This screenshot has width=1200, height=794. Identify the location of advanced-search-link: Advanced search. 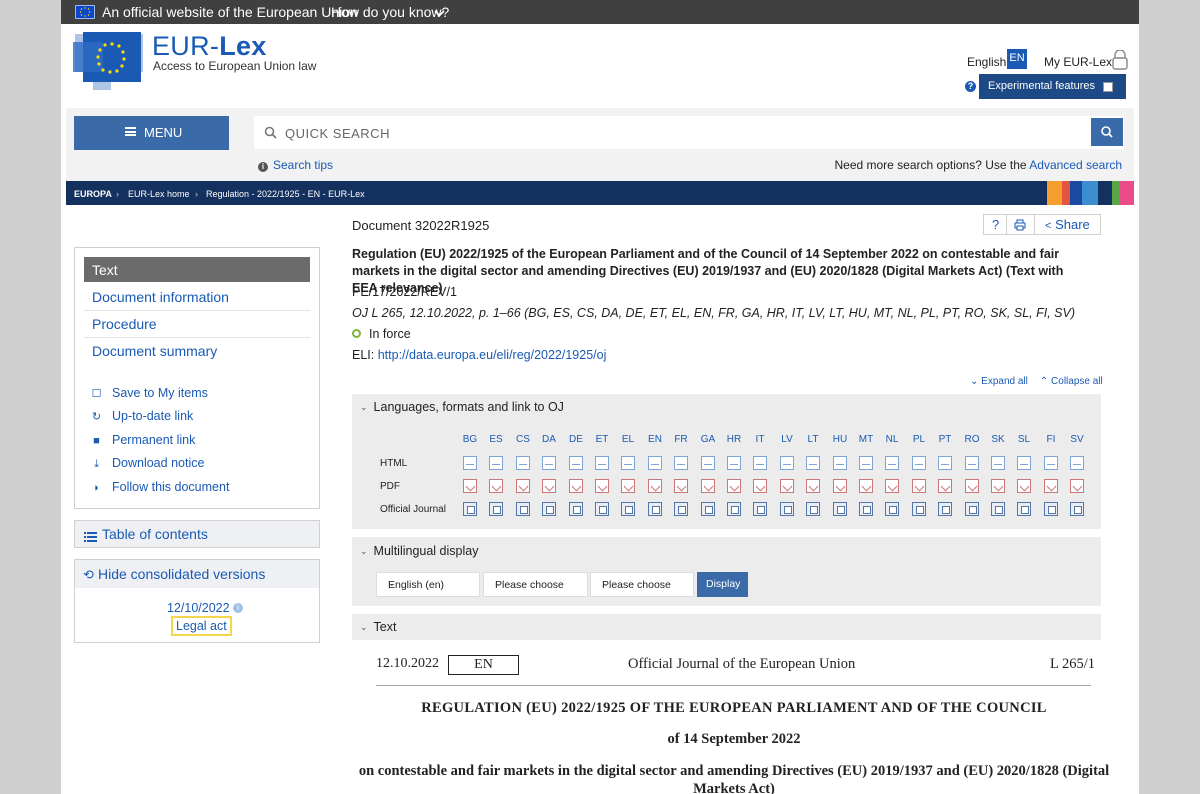
(1075, 165).